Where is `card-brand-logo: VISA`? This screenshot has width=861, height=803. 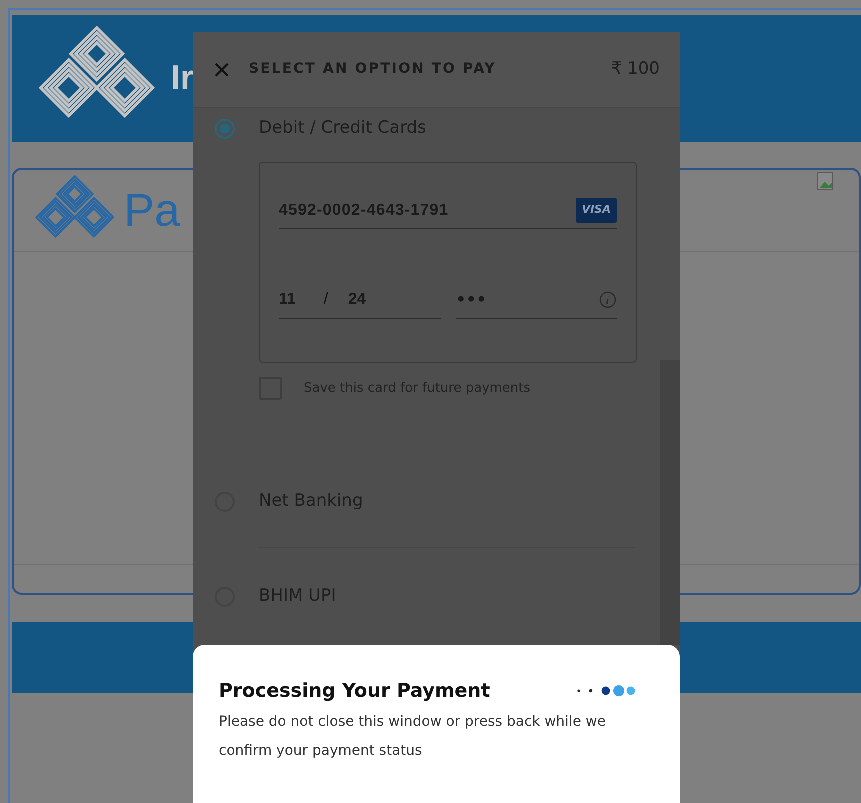
card-brand-logo: VISA is located at coordinates (596, 210).